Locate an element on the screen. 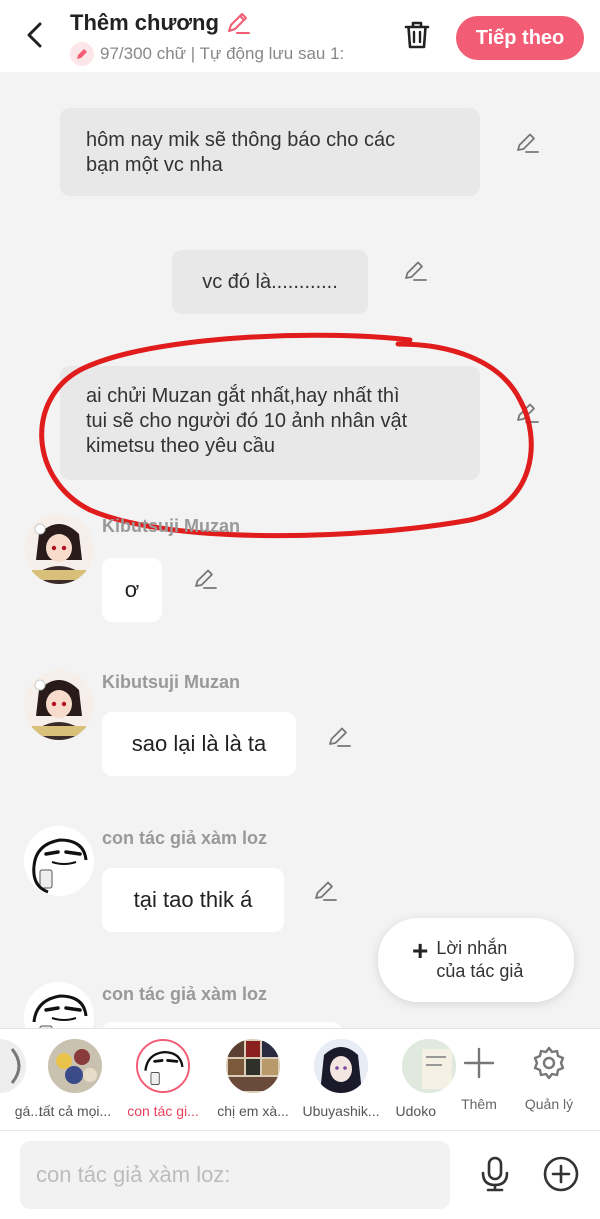 This screenshot has width=600, height=1219. add-character-label: Thêm is located at coordinates (479, 1104).